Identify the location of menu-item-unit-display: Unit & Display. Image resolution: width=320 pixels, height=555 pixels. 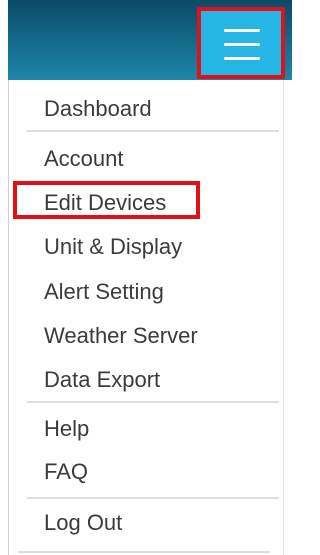
(113, 247).